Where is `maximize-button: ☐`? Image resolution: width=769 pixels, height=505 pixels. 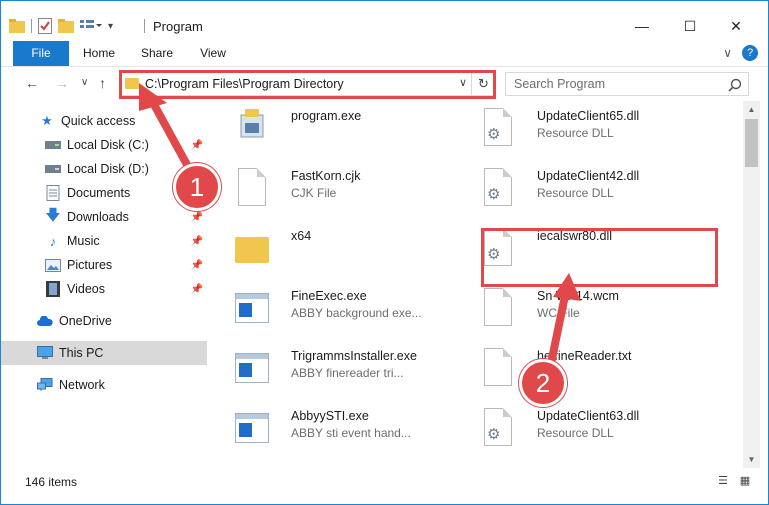 maximize-button: ☐ is located at coordinates (690, 26).